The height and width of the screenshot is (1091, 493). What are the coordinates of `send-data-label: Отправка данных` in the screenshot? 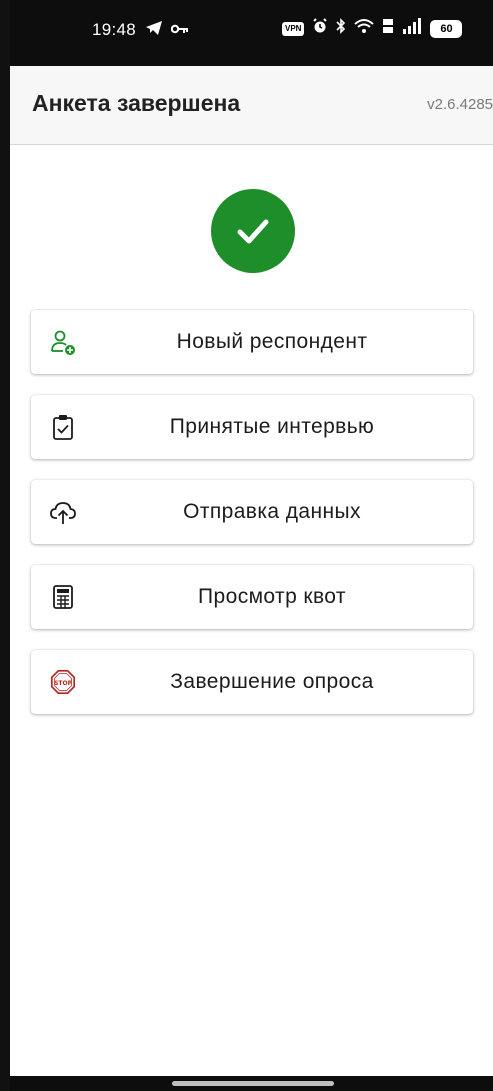 It's located at (272, 511).